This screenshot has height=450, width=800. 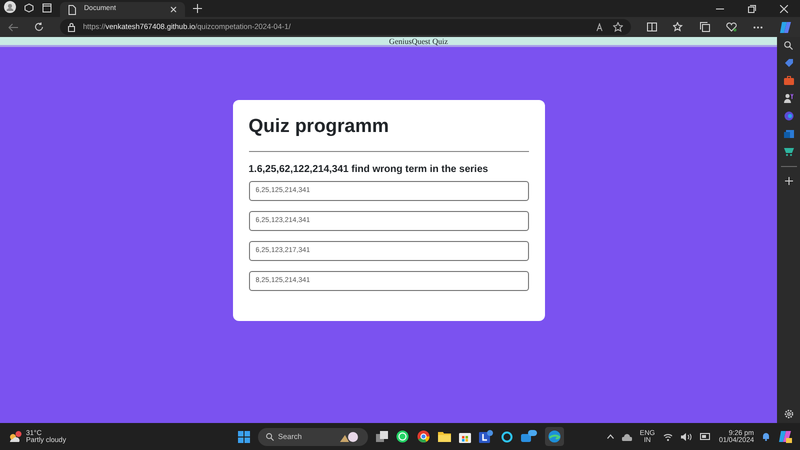 I want to click on shopping-cart-icon, so click(x=789, y=151).